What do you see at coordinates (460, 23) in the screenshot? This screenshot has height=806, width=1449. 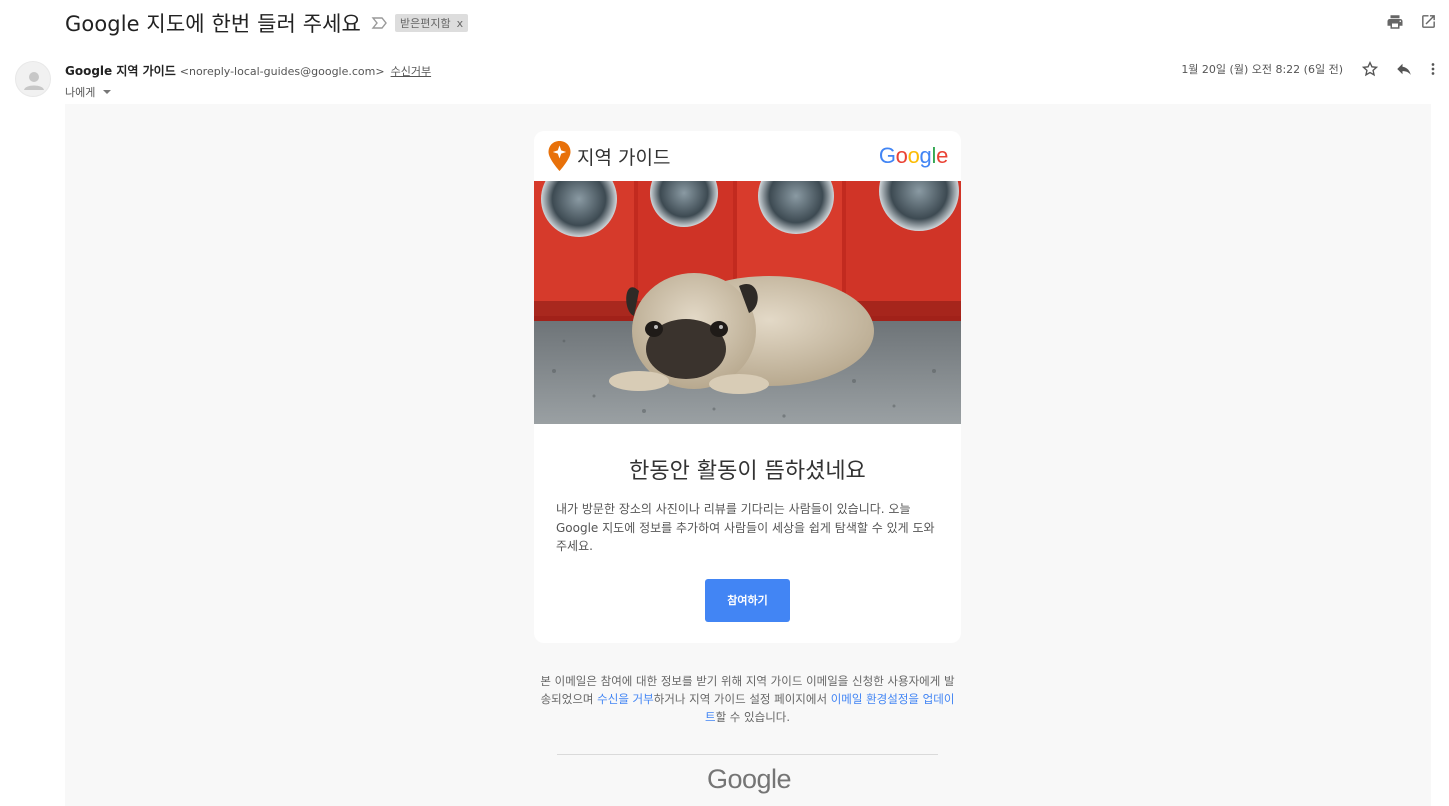 I see `remove-label-button: x` at bounding box center [460, 23].